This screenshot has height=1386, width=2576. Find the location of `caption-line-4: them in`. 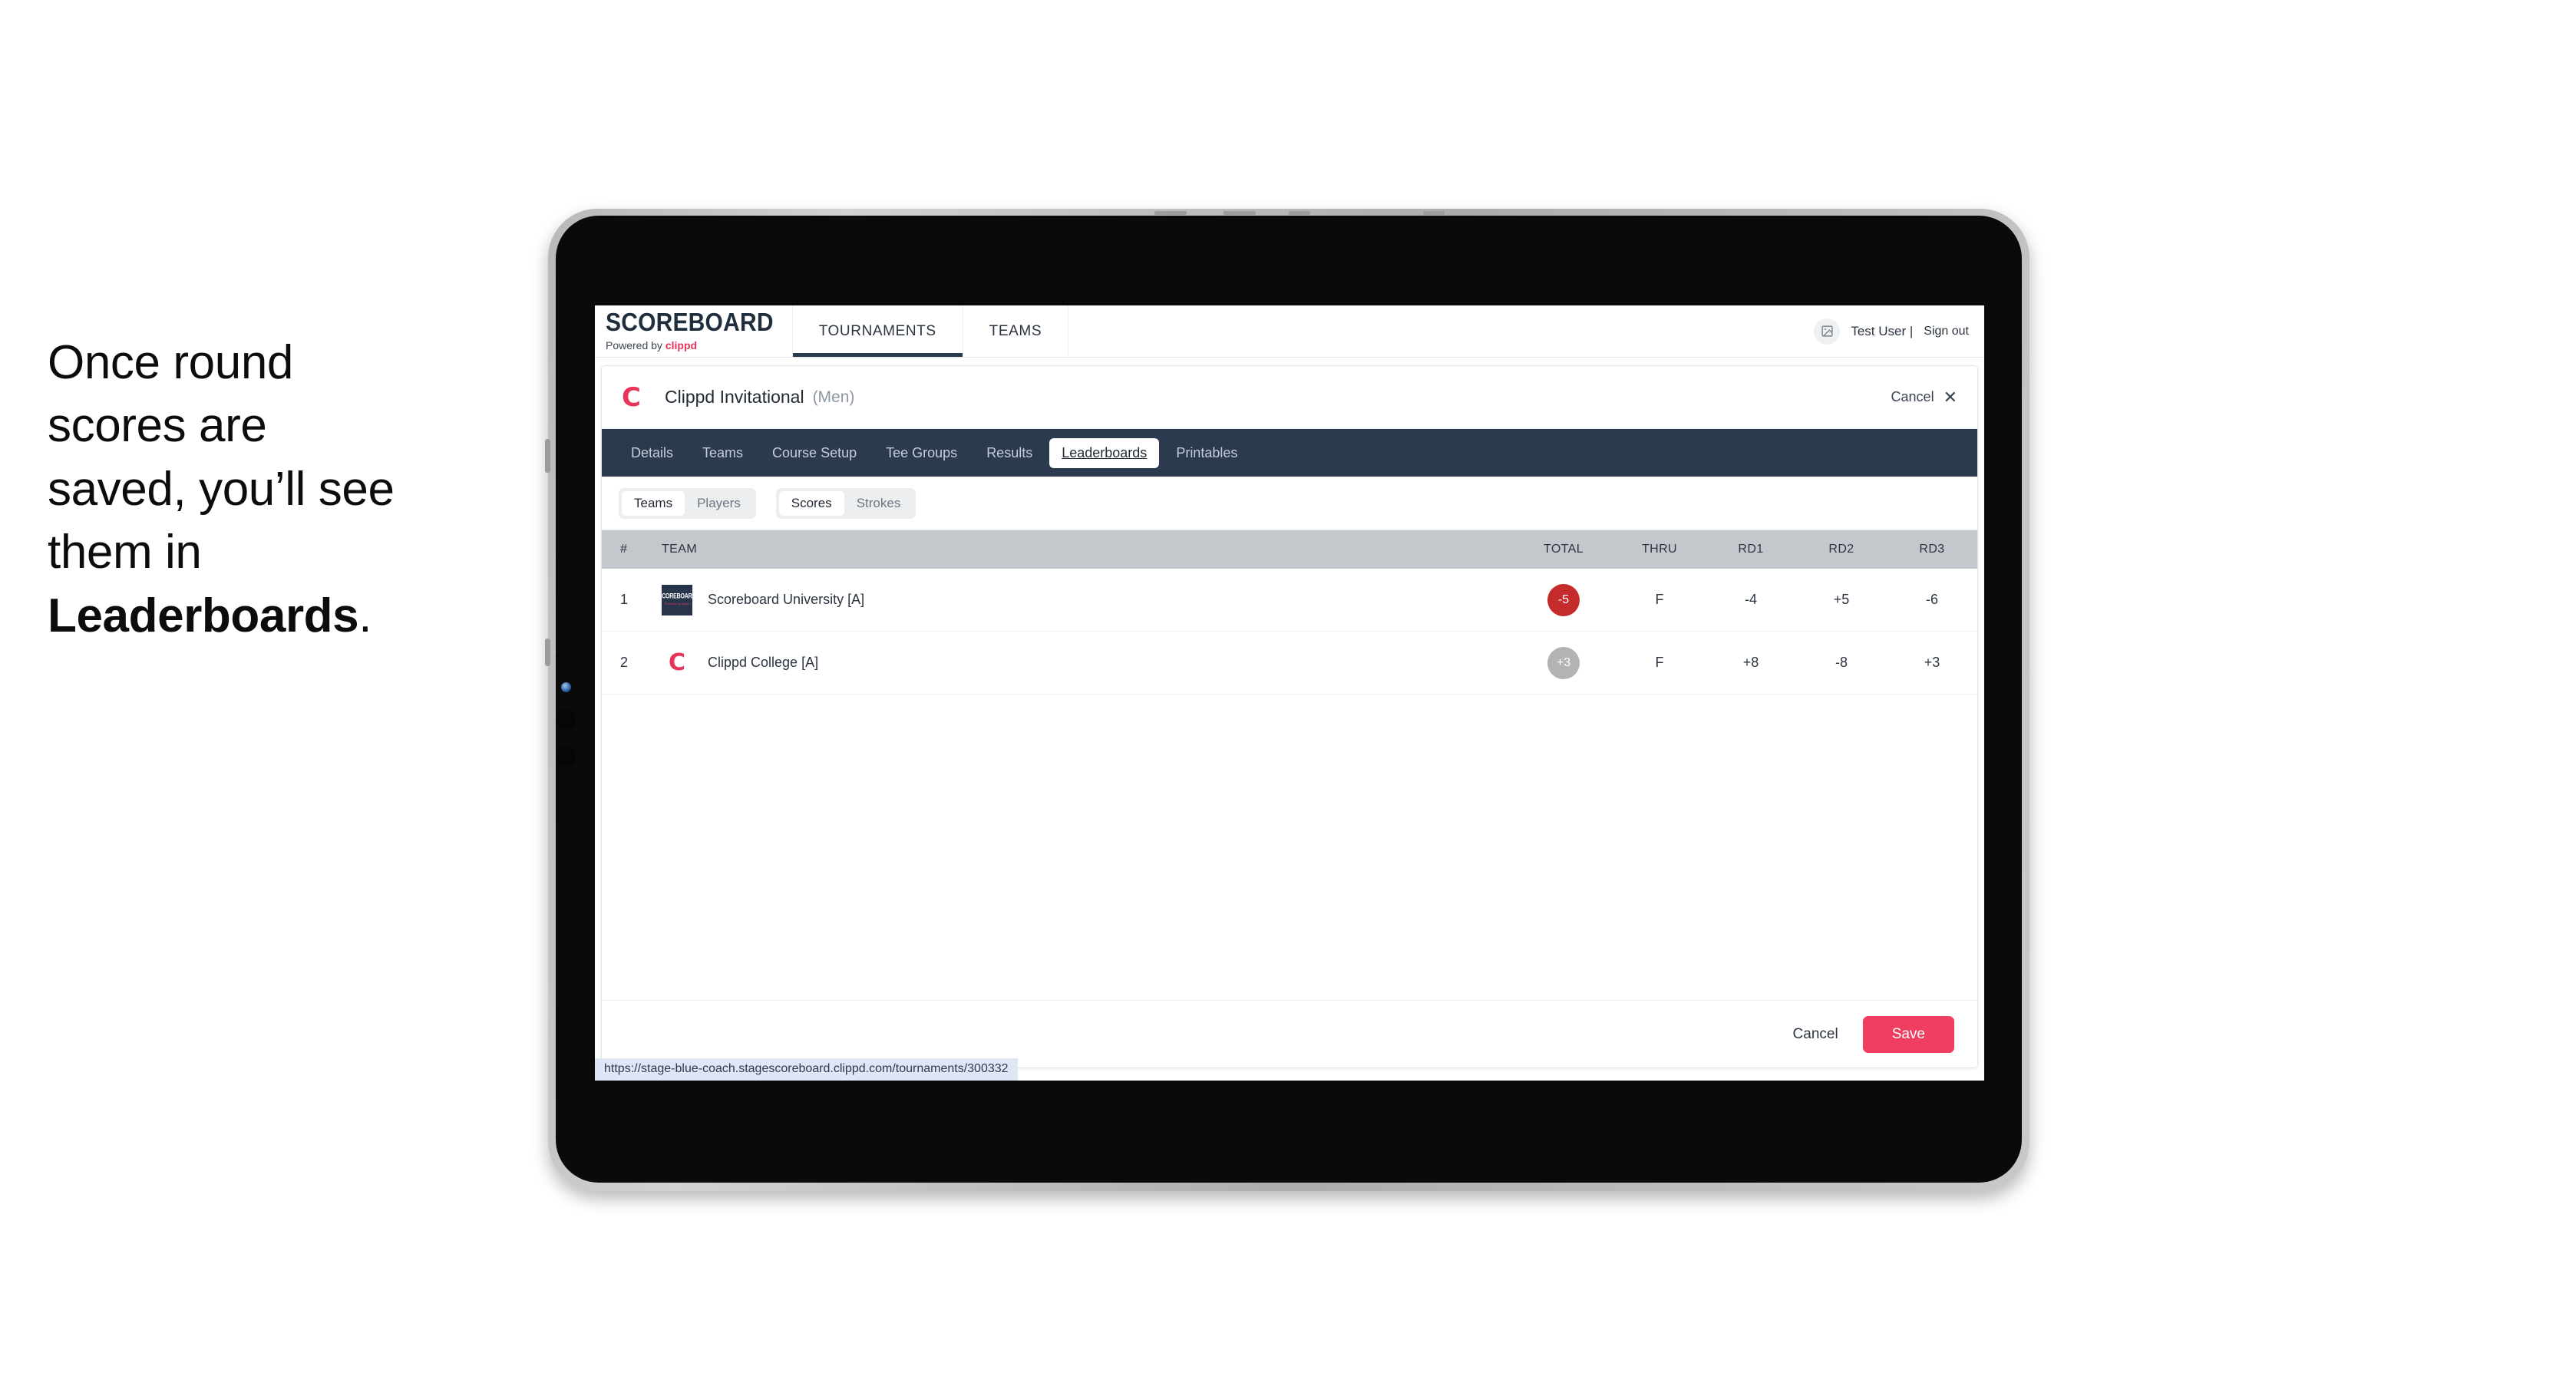

caption-line-4: them in is located at coordinates (125, 552).